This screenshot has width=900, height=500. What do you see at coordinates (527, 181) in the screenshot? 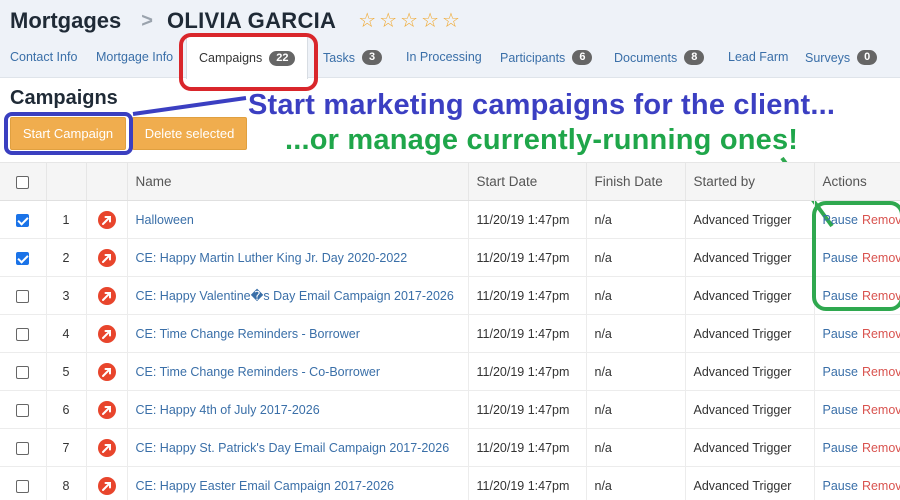
I see `column-header-start-date: Start Date` at bounding box center [527, 181].